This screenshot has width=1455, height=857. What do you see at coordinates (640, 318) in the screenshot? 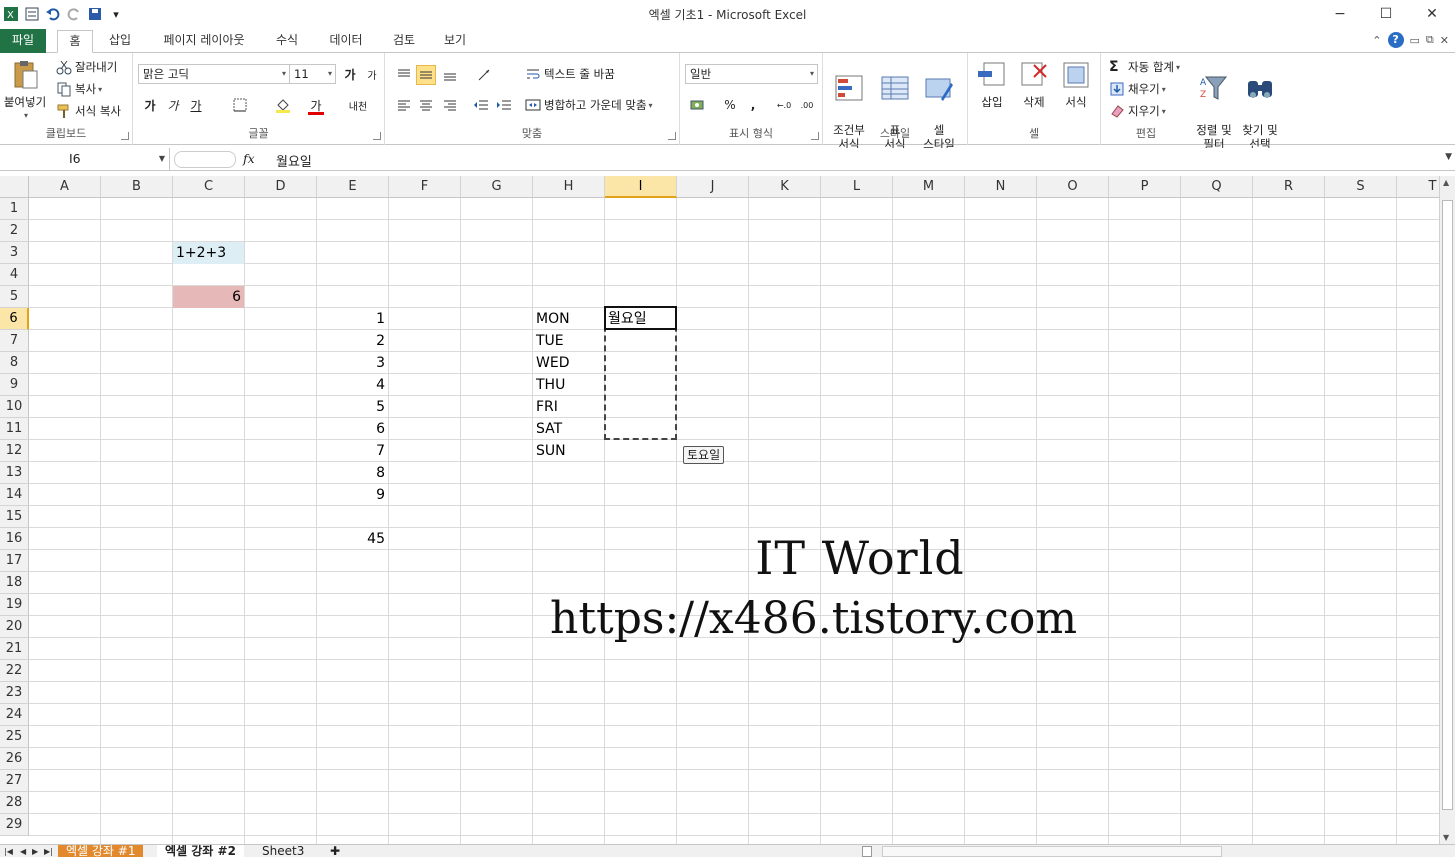
I see `active-cell-border` at bounding box center [640, 318].